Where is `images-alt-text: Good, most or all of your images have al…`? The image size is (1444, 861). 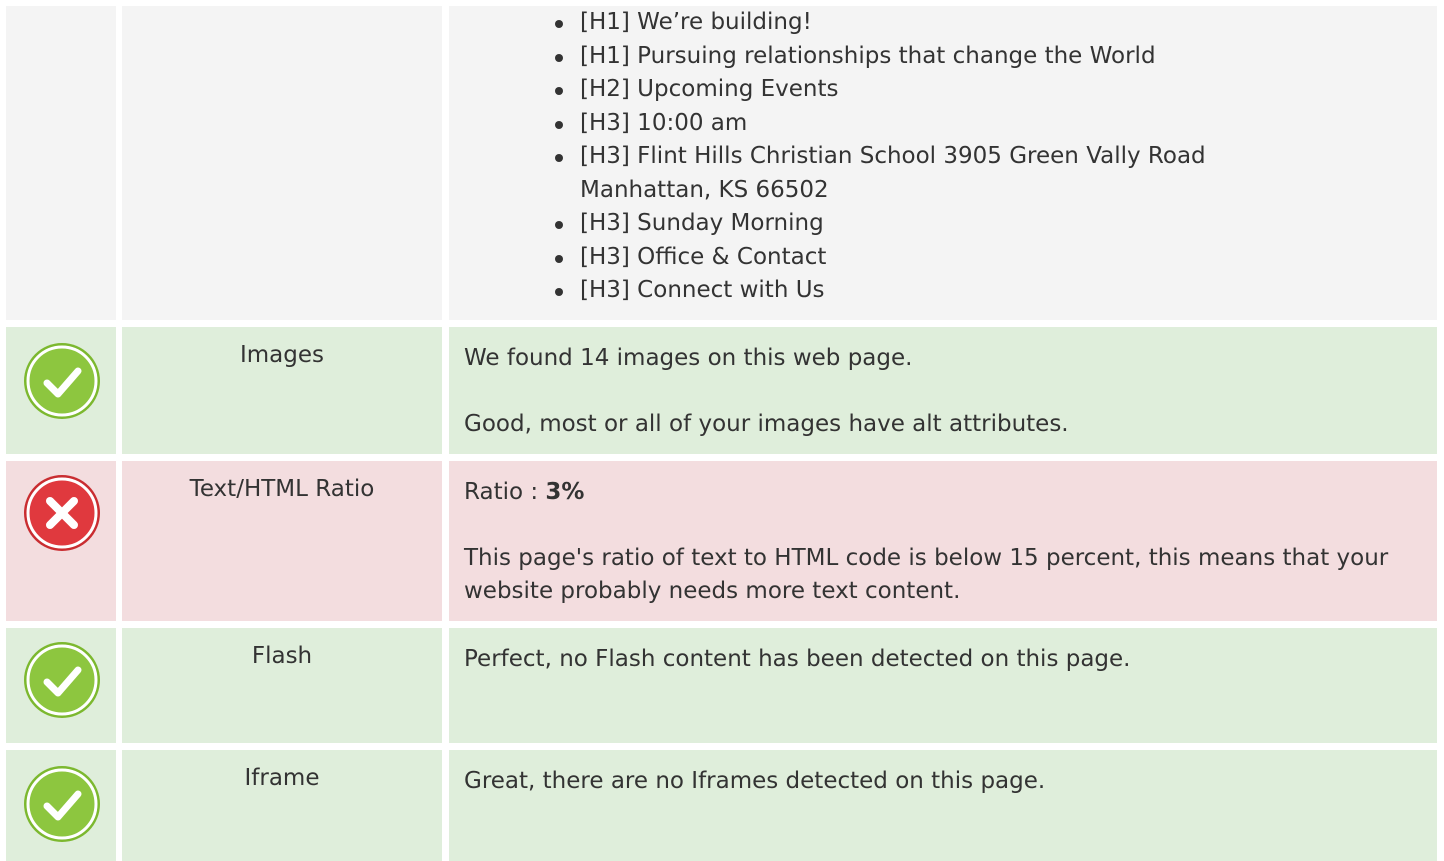
images-alt-text: Good, most or all of your images have al… is located at coordinates (766, 424).